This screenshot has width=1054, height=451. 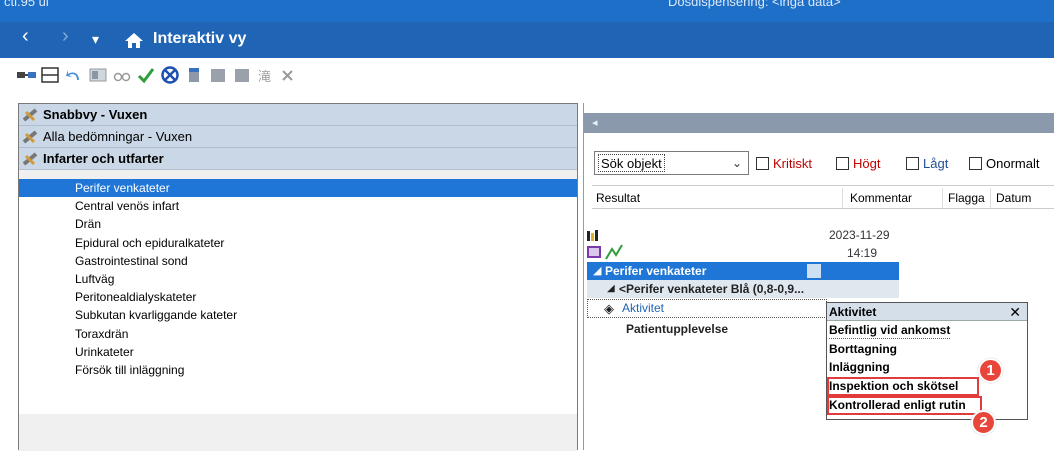 I want to click on grid-icon, so click(x=814, y=271).